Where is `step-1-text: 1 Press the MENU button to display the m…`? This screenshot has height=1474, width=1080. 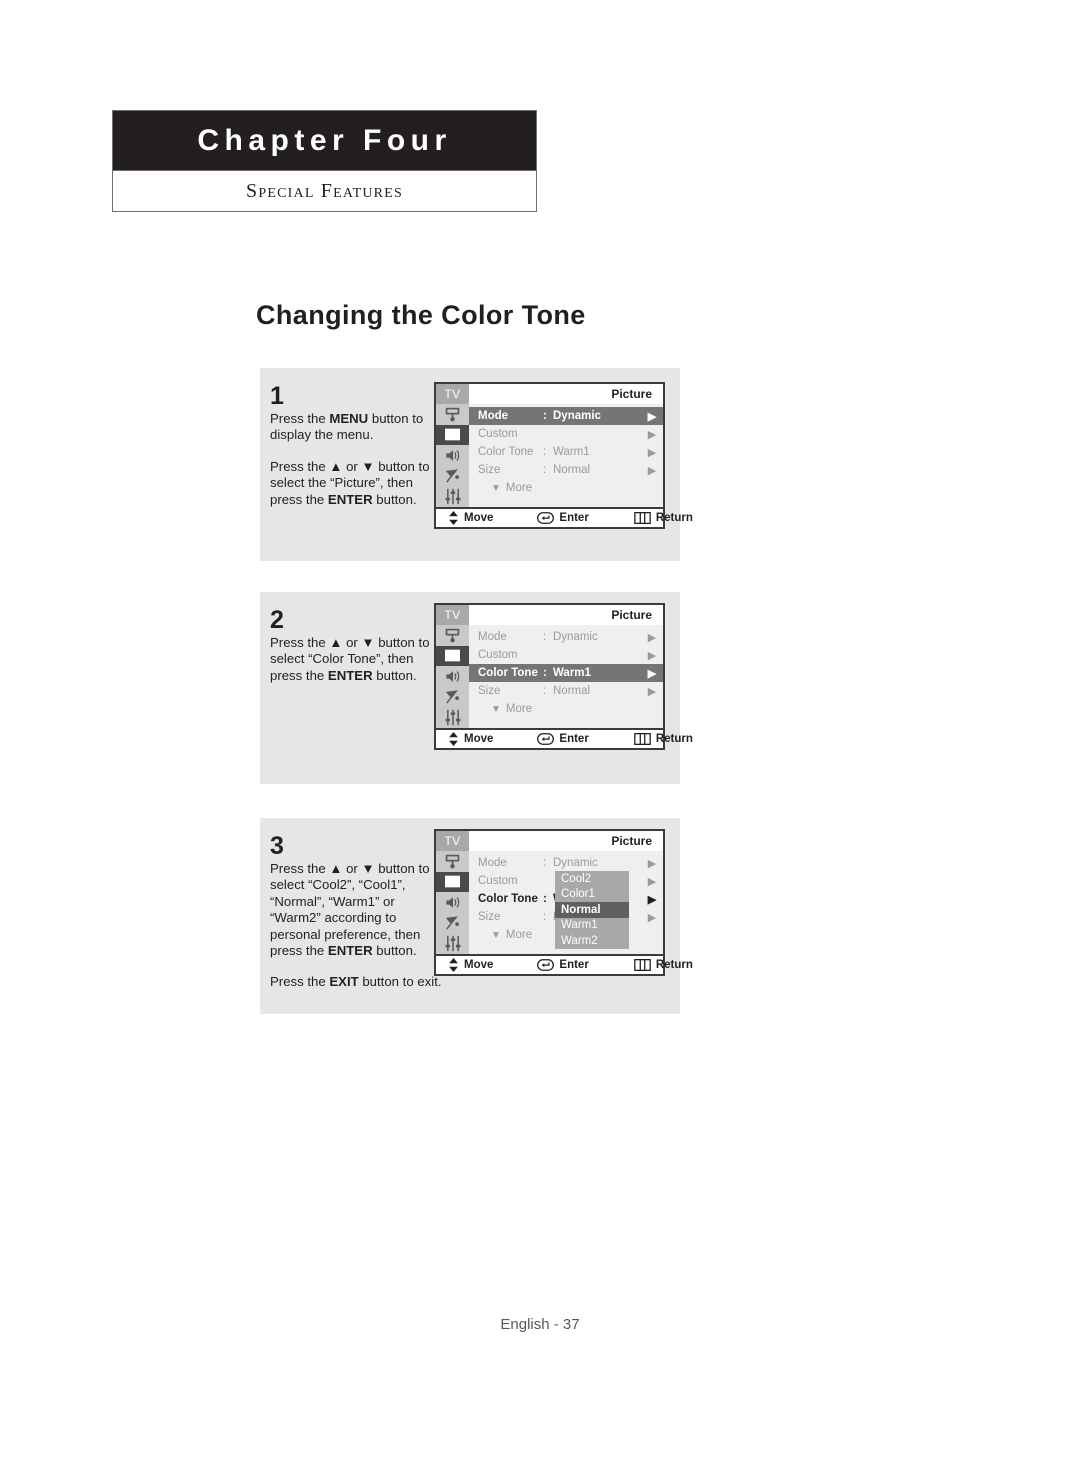 step-1-text: 1 Press the MENU button to display the m… is located at coordinates (357, 445).